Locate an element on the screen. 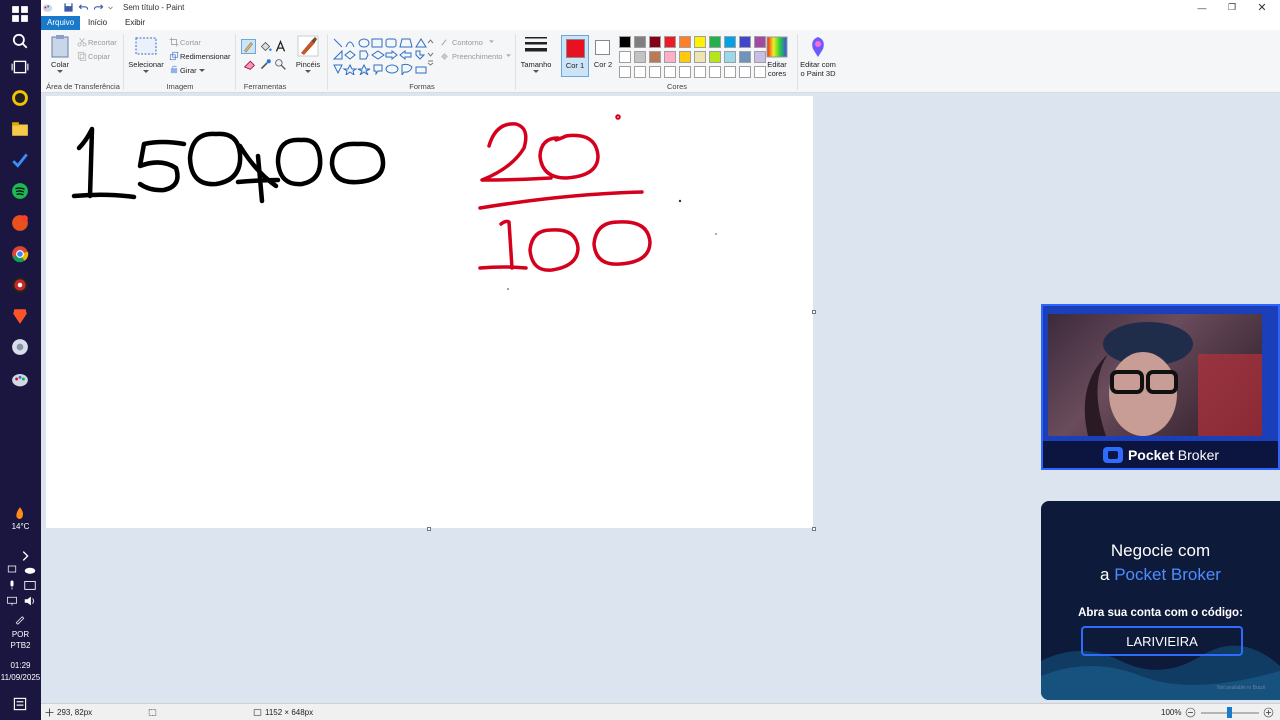 The height and width of the screenshot is (720, 1280). search-icon is located at coordinates (20, 41).